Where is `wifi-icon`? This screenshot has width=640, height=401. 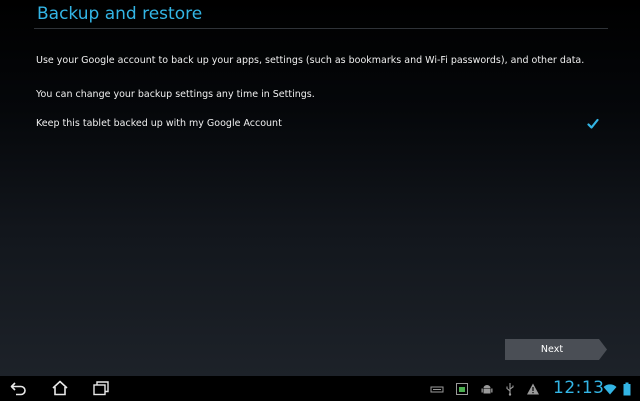 wifi-icon is located at coordinates (610, 388).